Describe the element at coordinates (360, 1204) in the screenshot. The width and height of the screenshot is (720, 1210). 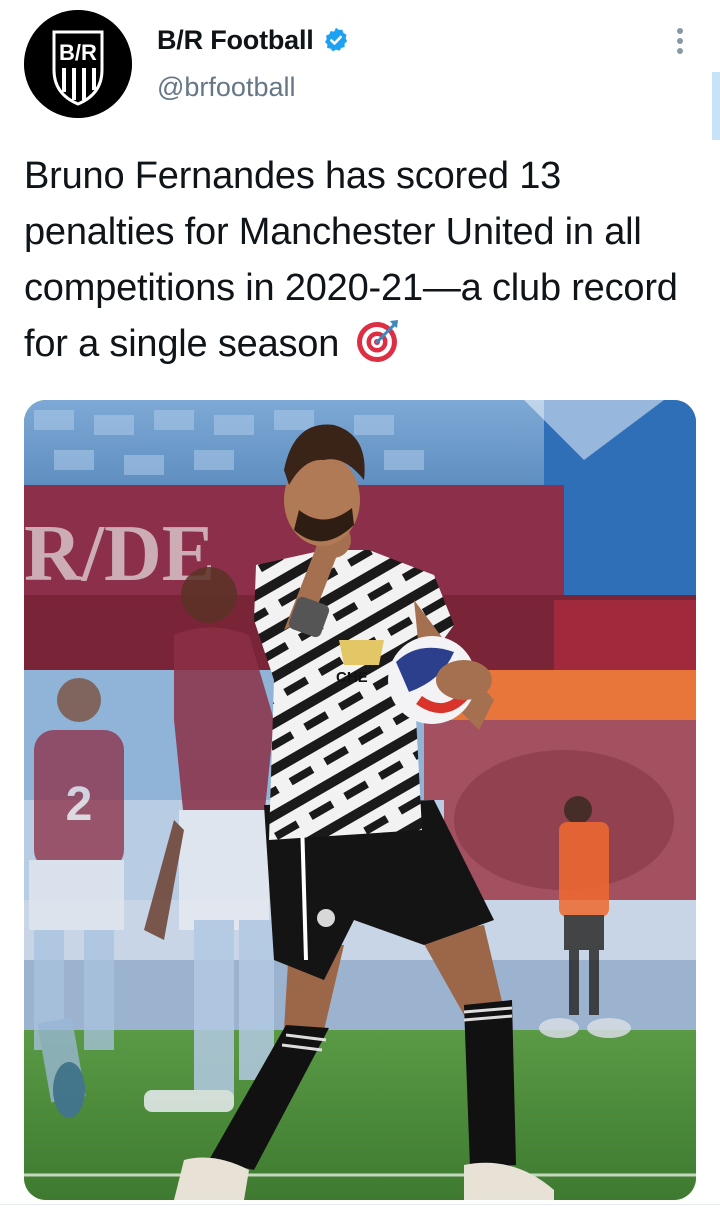
I see `divider` at that location.